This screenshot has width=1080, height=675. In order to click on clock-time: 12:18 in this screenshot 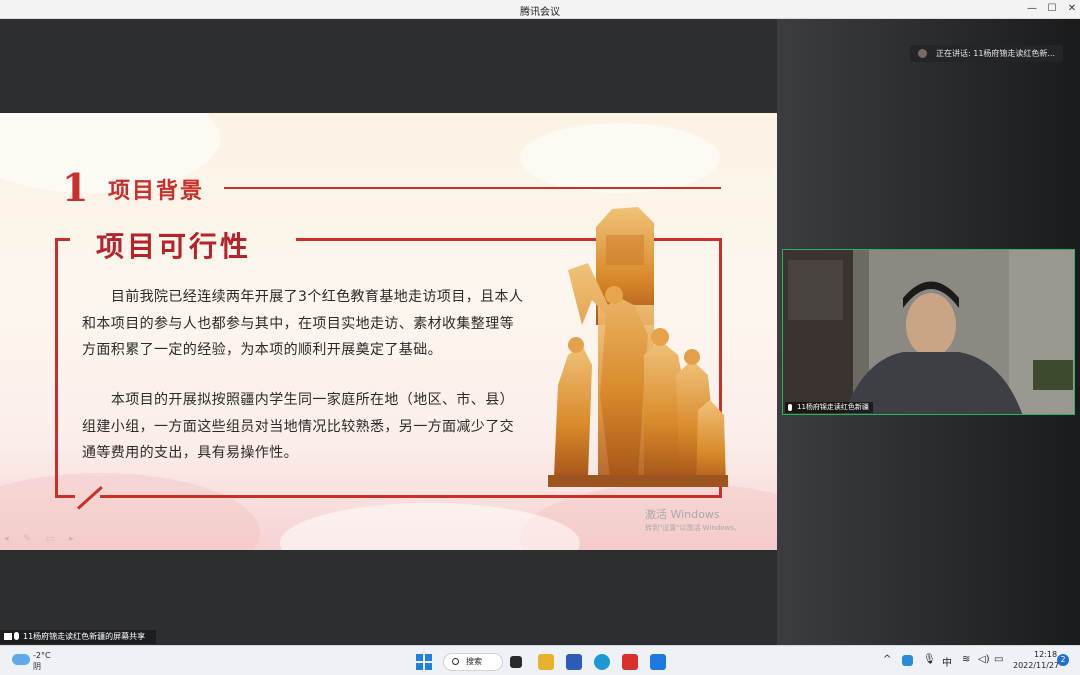, I will do `click(1045, 654)`.